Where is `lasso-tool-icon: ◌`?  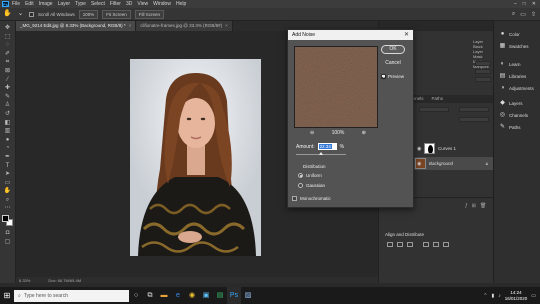
lasso-tool-icon: ◌ is located at coordinates (7, 45).